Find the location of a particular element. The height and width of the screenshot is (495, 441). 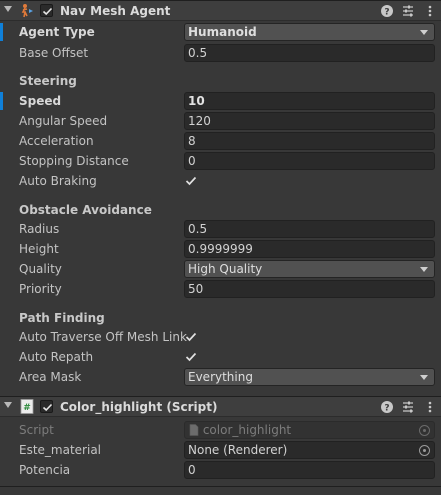

script-file-icon is located at coordinates (194, 430).